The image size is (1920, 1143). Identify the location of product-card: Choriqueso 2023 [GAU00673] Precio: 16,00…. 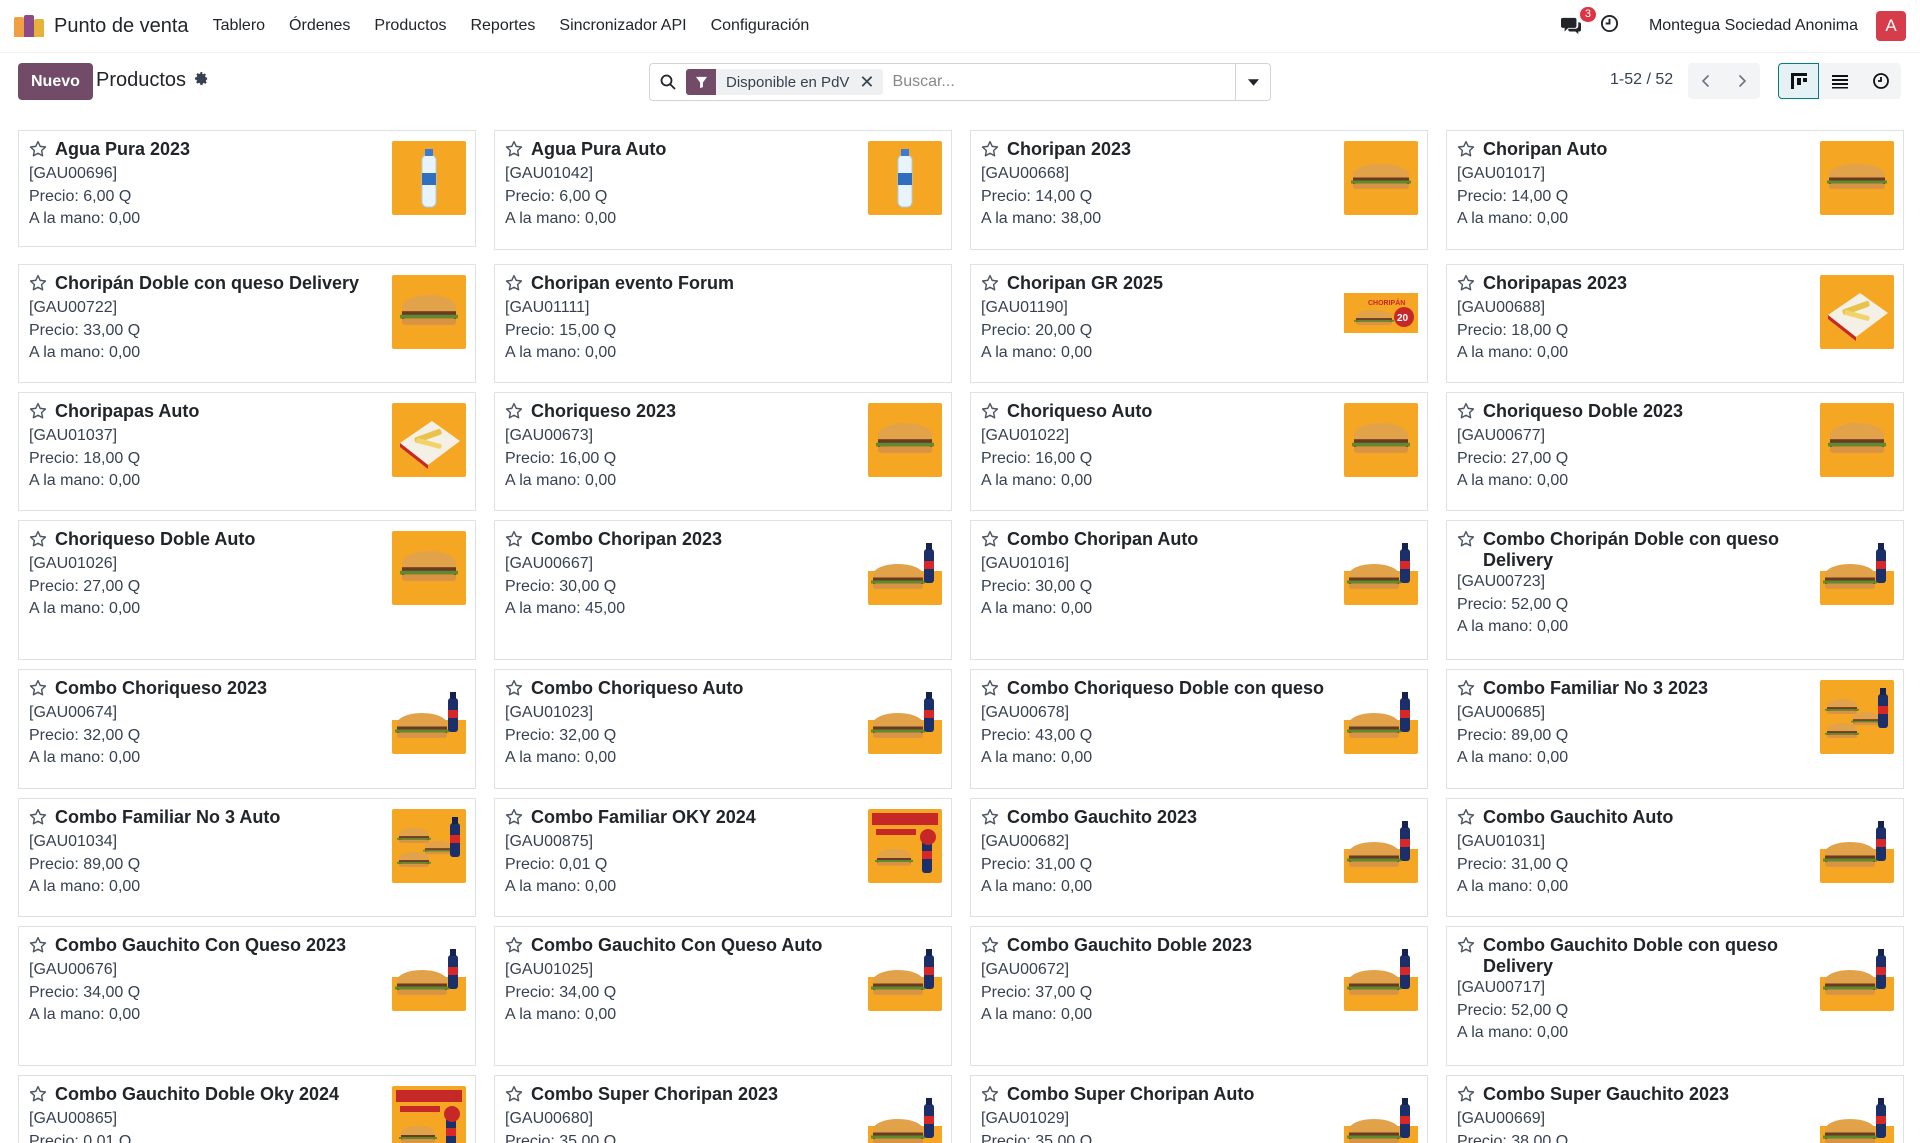
(723, 451).